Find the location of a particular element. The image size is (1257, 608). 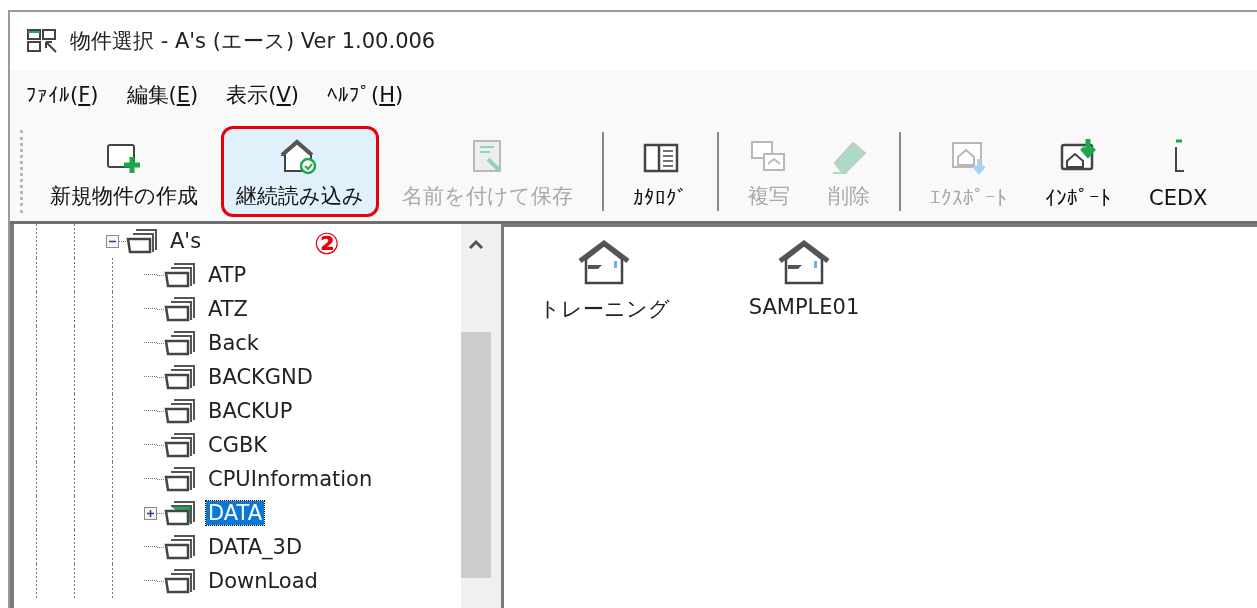

expand-icon is located at coordinates (150, 513).